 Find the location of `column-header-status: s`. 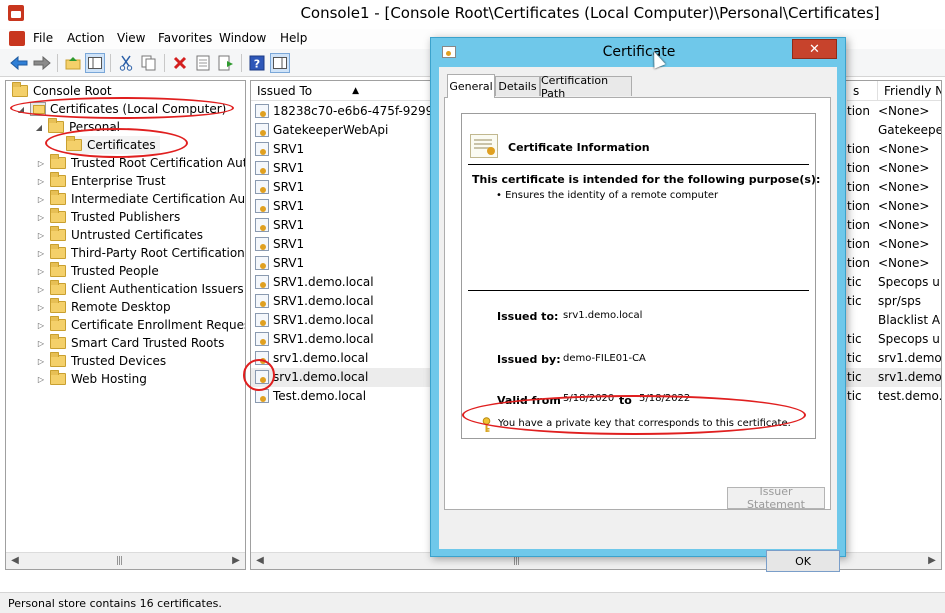

column-header-status: s is located at coordinates (862, 91).